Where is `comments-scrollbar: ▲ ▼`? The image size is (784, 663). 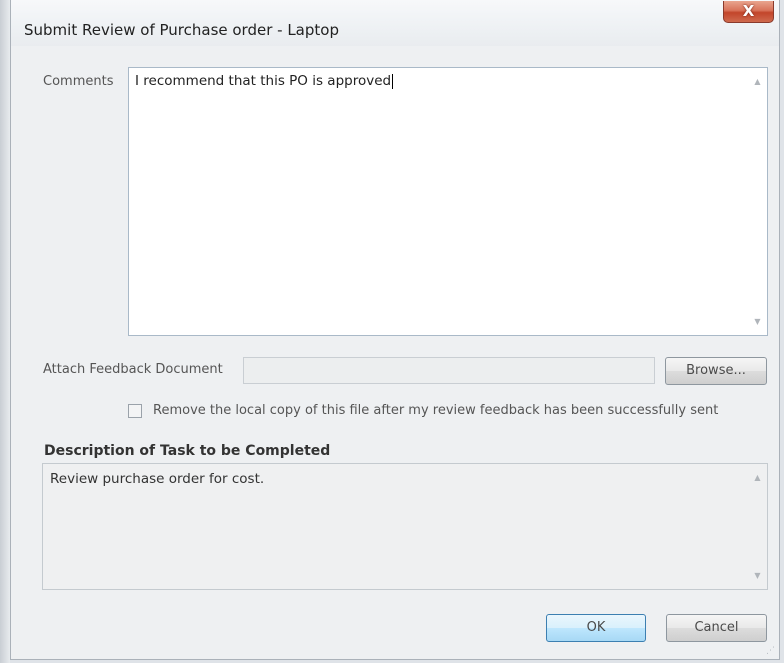
comments-scrollbar: ▲ ▼ is located at coordinates (757, 201).